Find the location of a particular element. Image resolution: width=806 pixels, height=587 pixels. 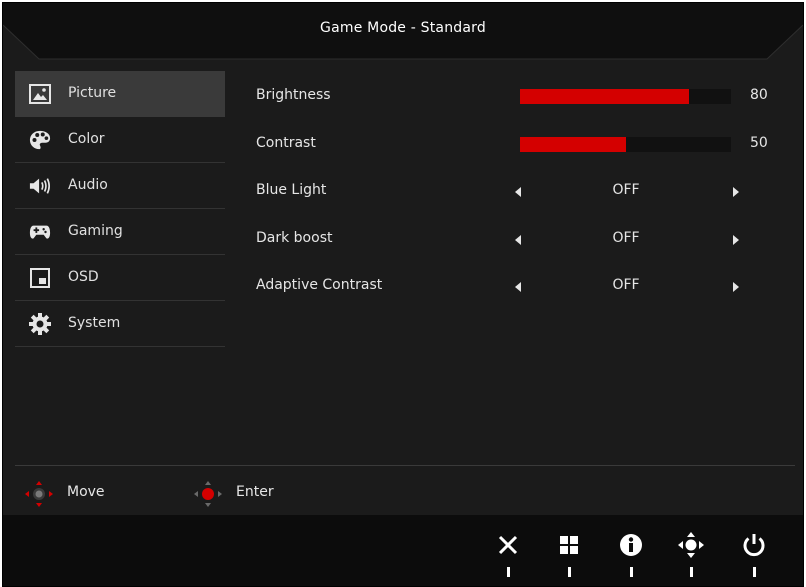

contrast-row: Contrast 50 is located at coordinates (526, 145).